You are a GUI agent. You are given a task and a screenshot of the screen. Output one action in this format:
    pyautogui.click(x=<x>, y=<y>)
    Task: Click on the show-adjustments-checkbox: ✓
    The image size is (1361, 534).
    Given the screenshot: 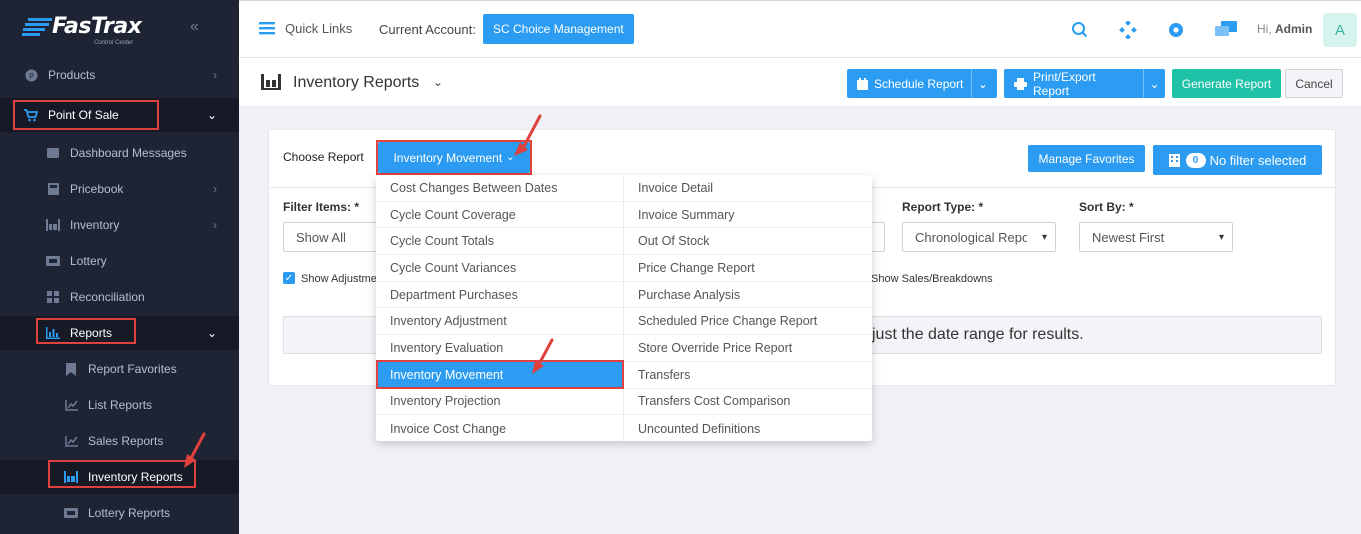 What is the action you would take?
    pyautogui.click(x=289, y=278)
    